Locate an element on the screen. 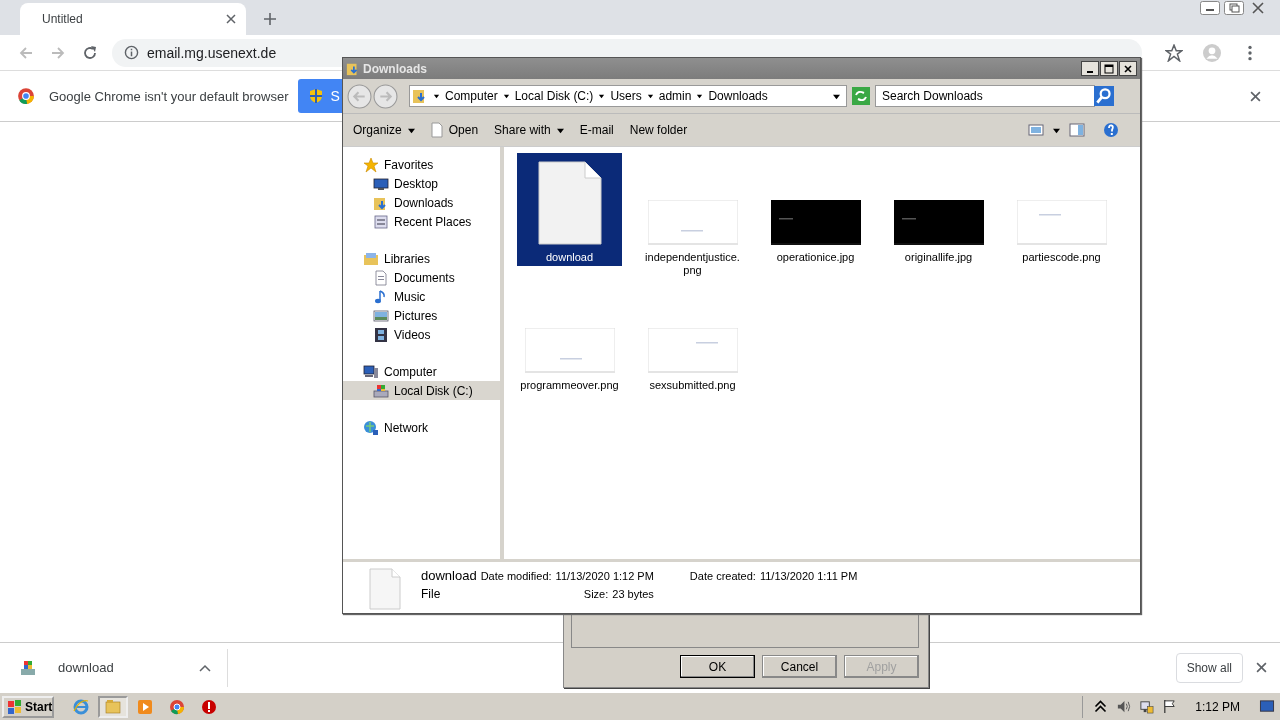 Image resolution: width=1280 pixels, height=720 pixels. plus-icon is located at coordinates (270, 19).